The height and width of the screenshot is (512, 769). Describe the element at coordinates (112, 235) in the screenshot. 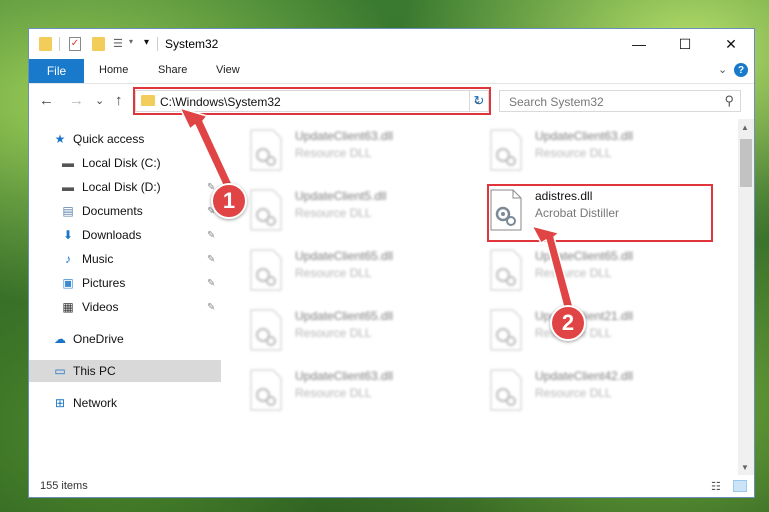

I see `sidebar-item-label: Downloads` at that location.